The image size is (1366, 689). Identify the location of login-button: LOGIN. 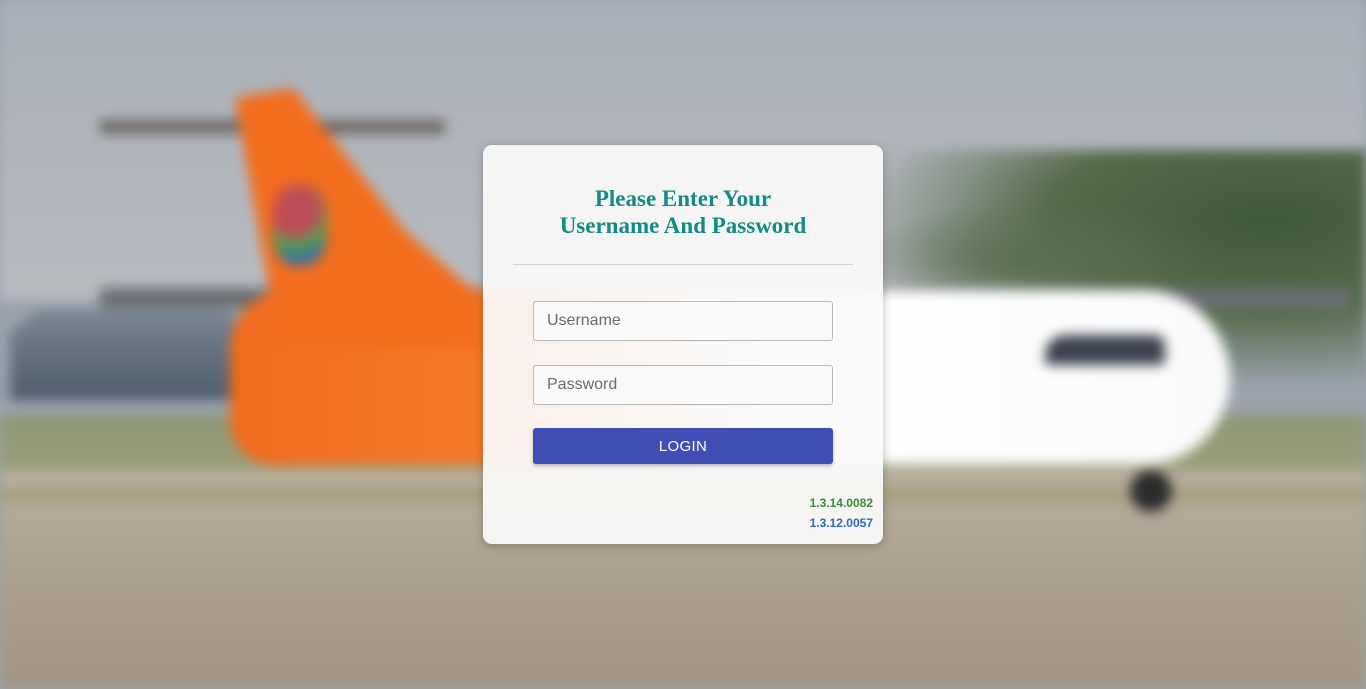
(683, 446).